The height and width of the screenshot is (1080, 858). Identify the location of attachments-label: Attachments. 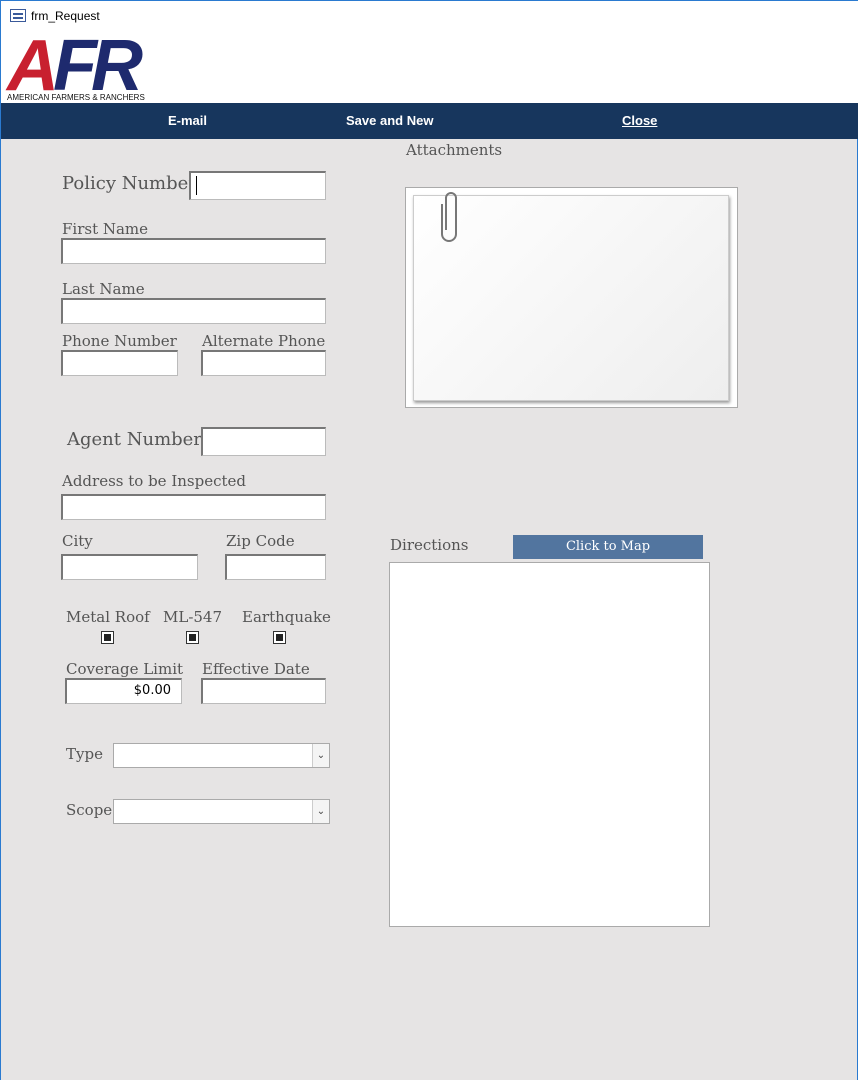
(454, 150).